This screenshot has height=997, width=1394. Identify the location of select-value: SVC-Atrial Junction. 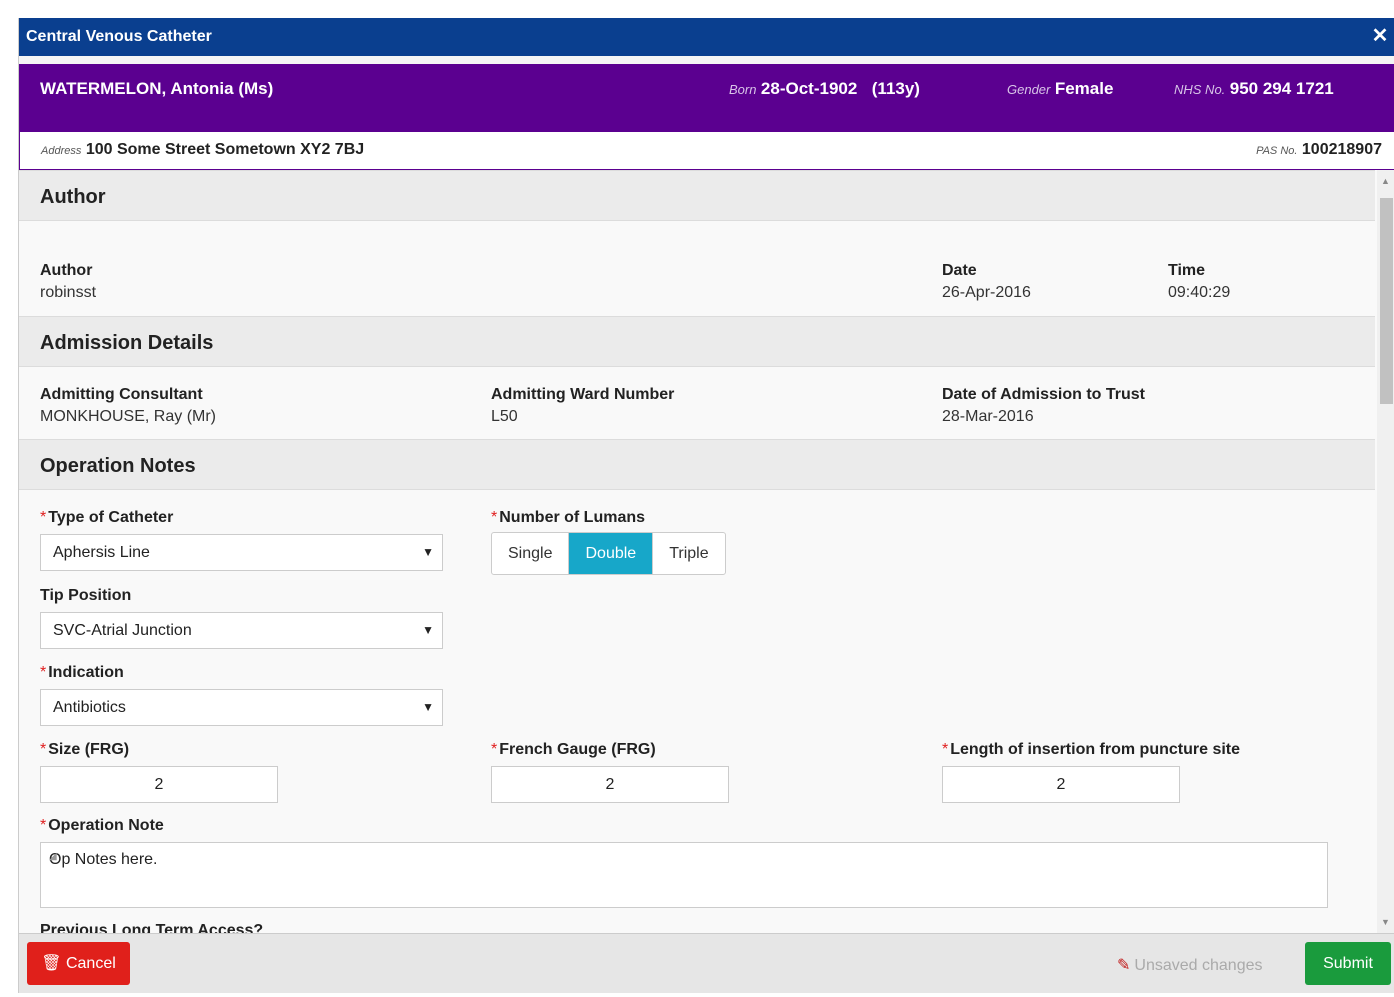
(122, 630).